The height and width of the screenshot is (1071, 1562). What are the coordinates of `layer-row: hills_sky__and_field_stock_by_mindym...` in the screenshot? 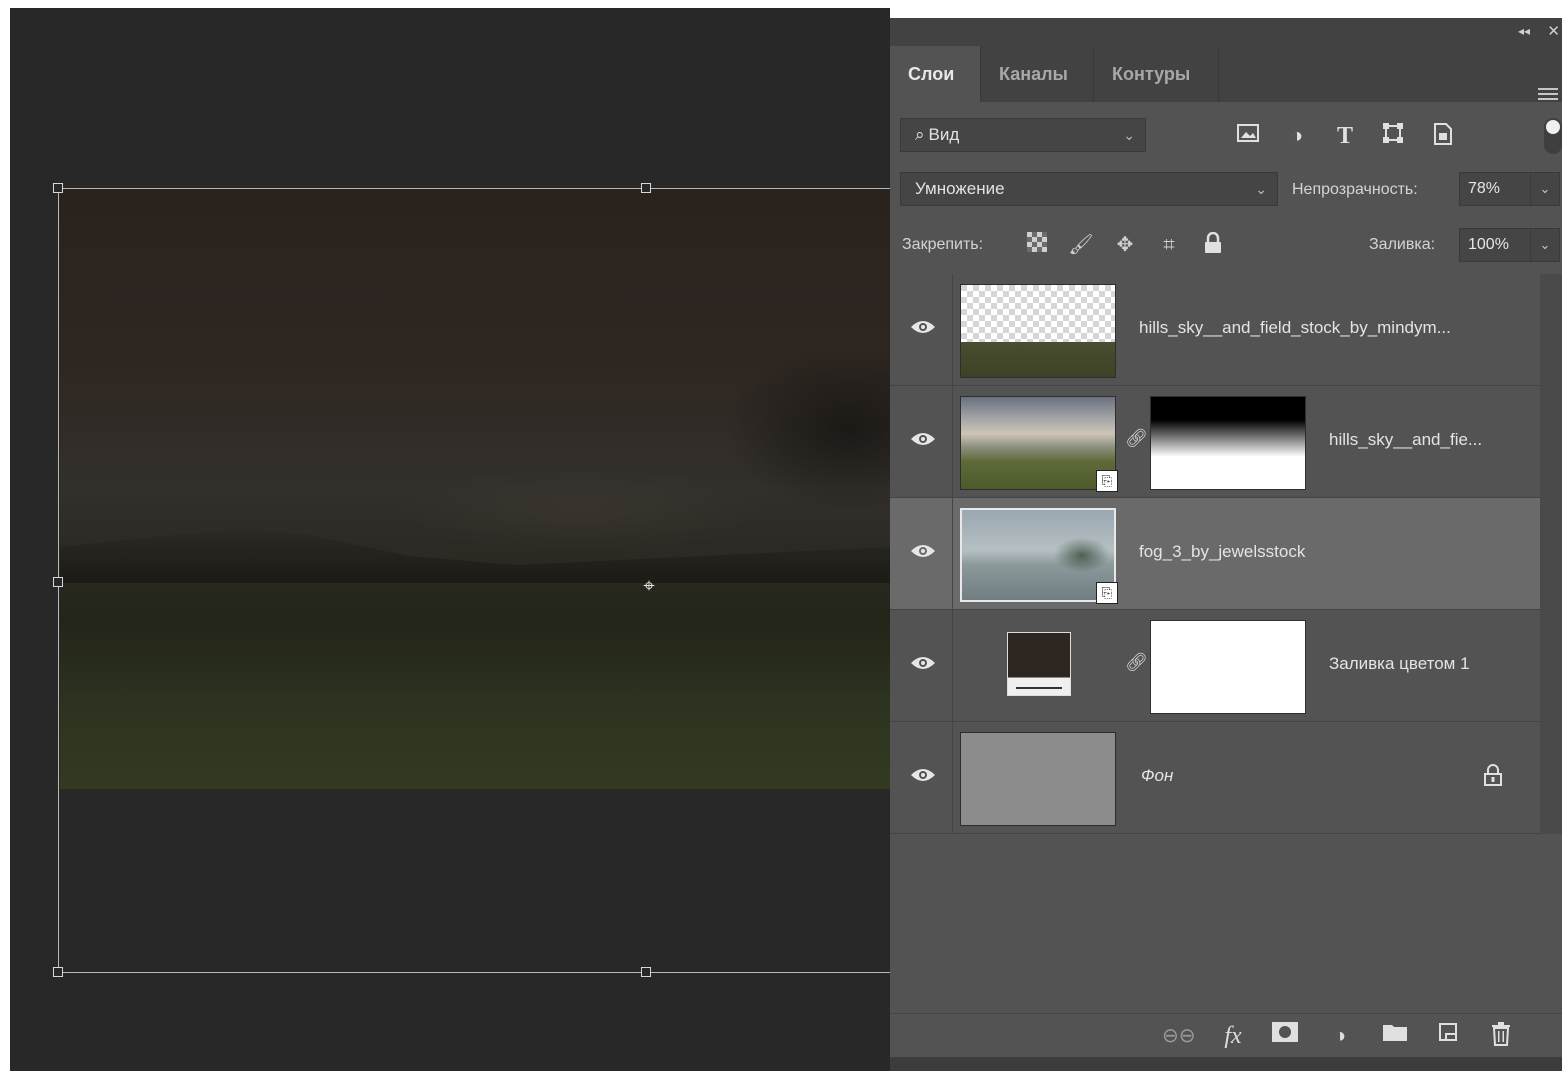 It's located at (1215, 330).